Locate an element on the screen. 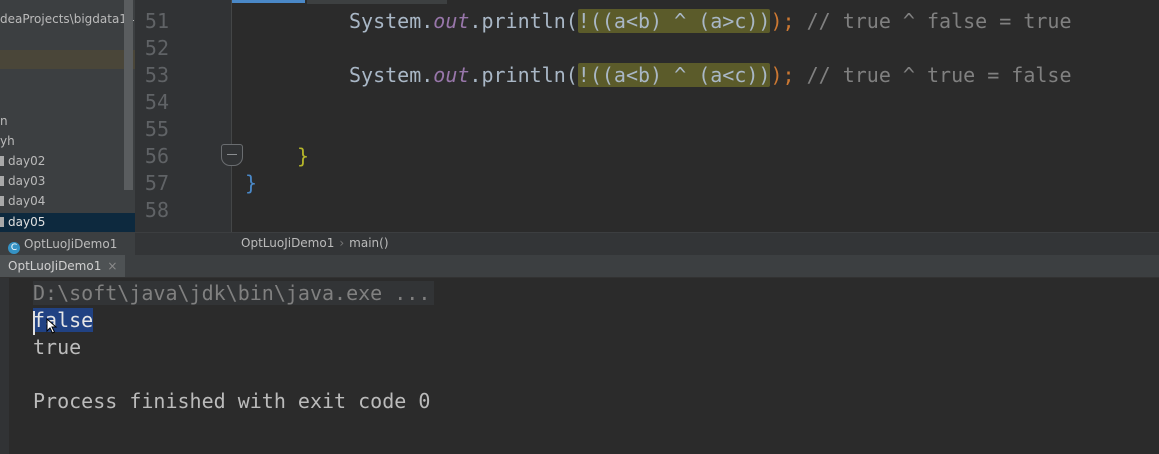 The image size is (1159, 454). run-tab-bar: OptLuoJiDemo1 × is located at coordinates (579, 266).